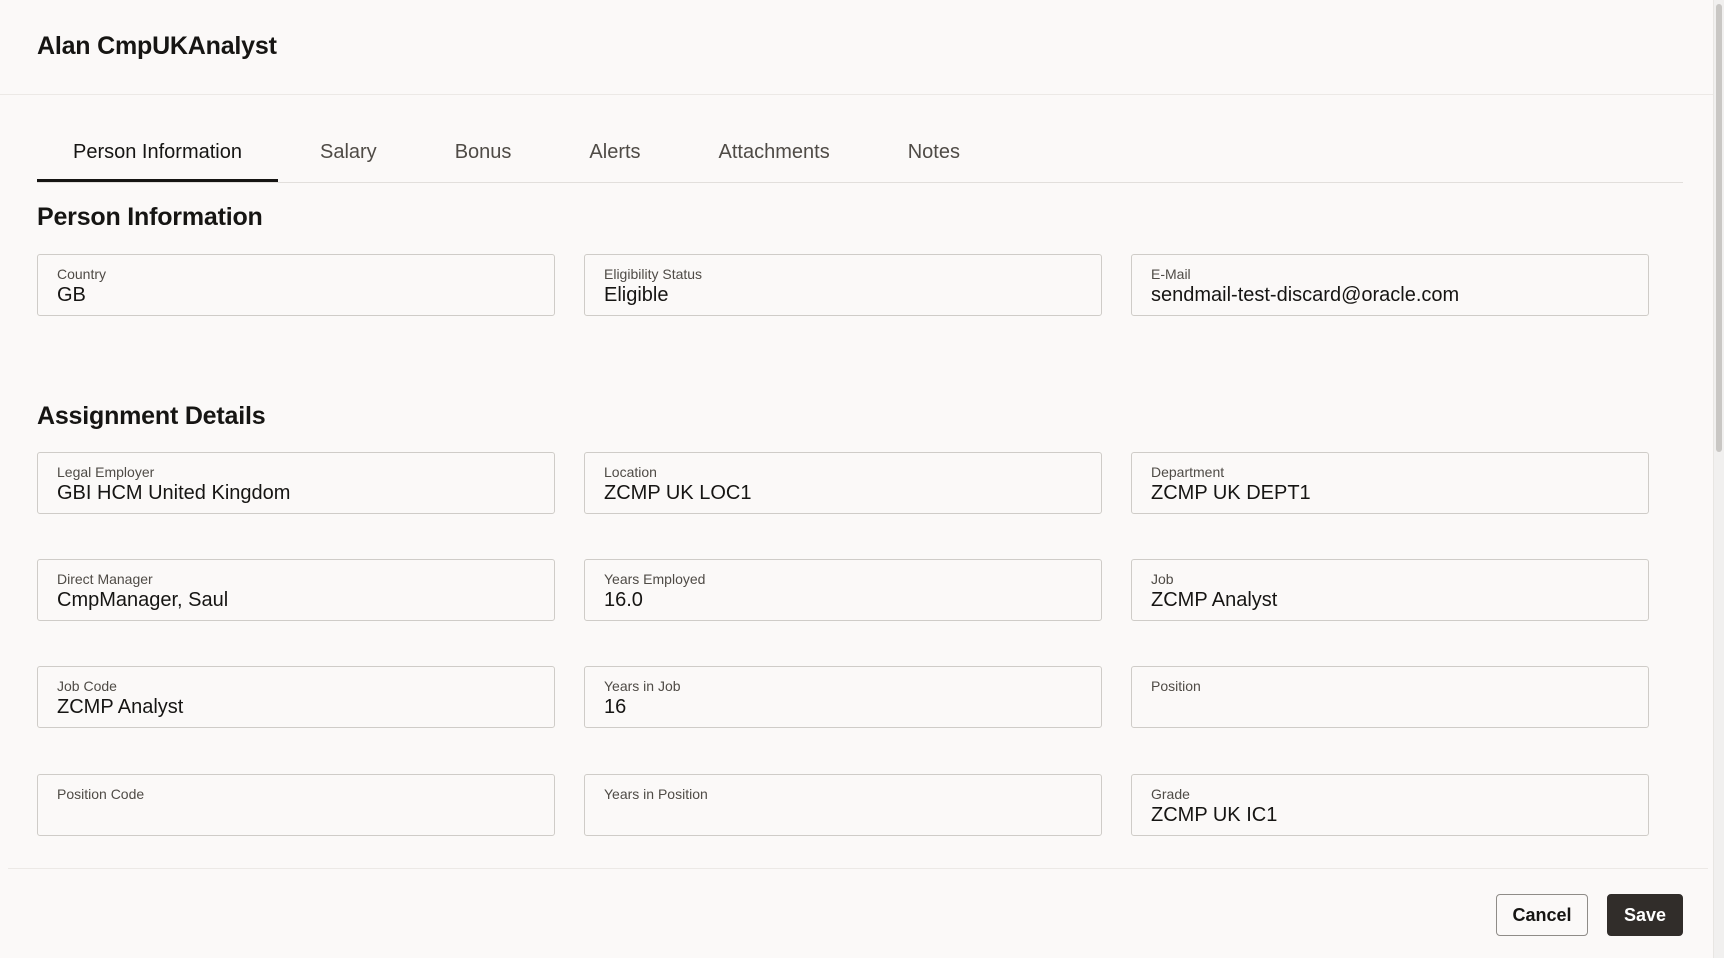  What do you see at coordinates (774, 153) in the screenshot?
I see `tab-attachments: Attachments` at bounding box center [774, 153].